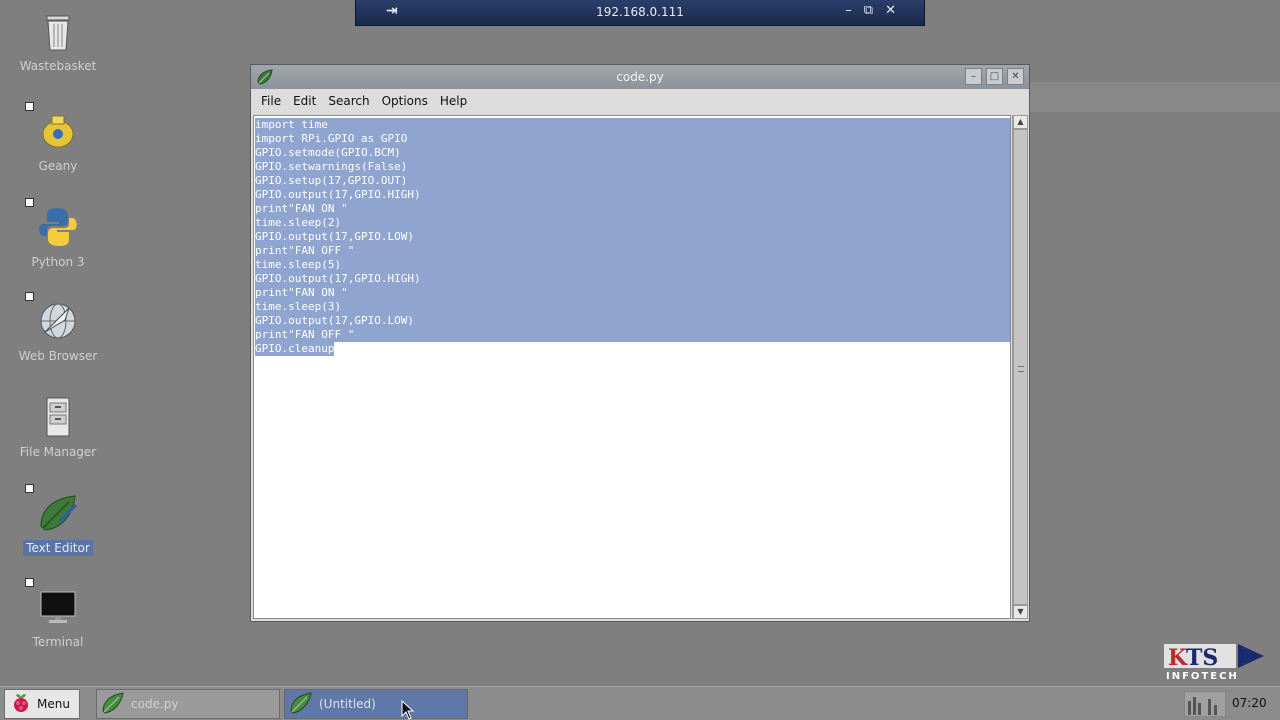 This screenshot has width=1280, height=720. I want to click on code-line: import RPi.GPIO as GPIO, so click(632, 139).